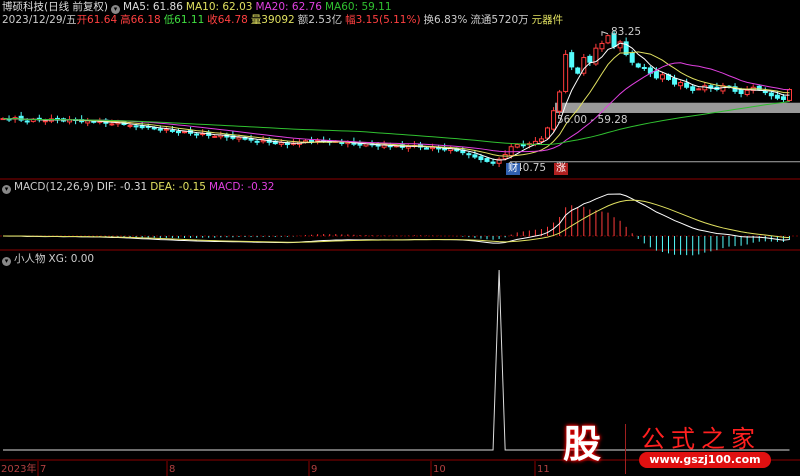  Describe the element at coordinates (358, 7) in the screenshot. I see `ma60-label: MA60: 59.11` at that location.